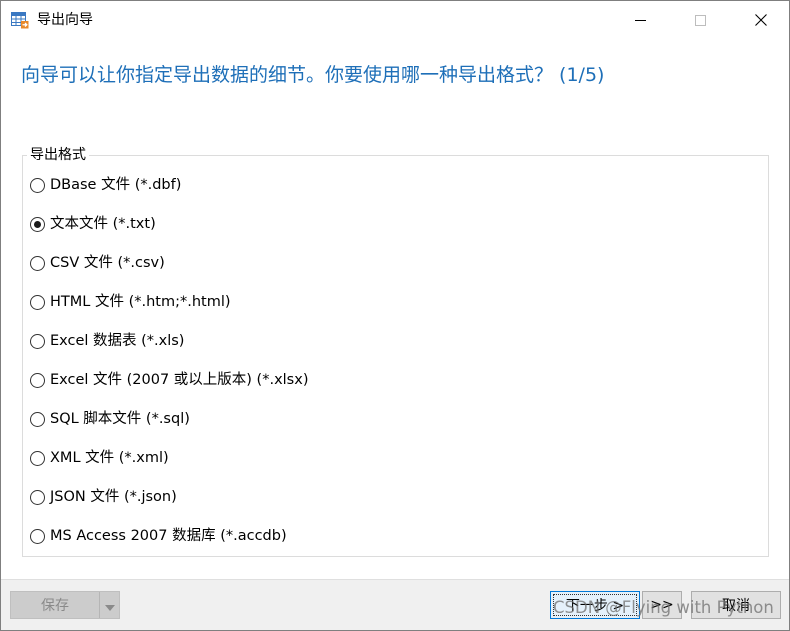 The height and width of the screenshot is (631, 790). I want to click on format-option-dbase: DBase 文件 (*.dbf), so click(105, 185).